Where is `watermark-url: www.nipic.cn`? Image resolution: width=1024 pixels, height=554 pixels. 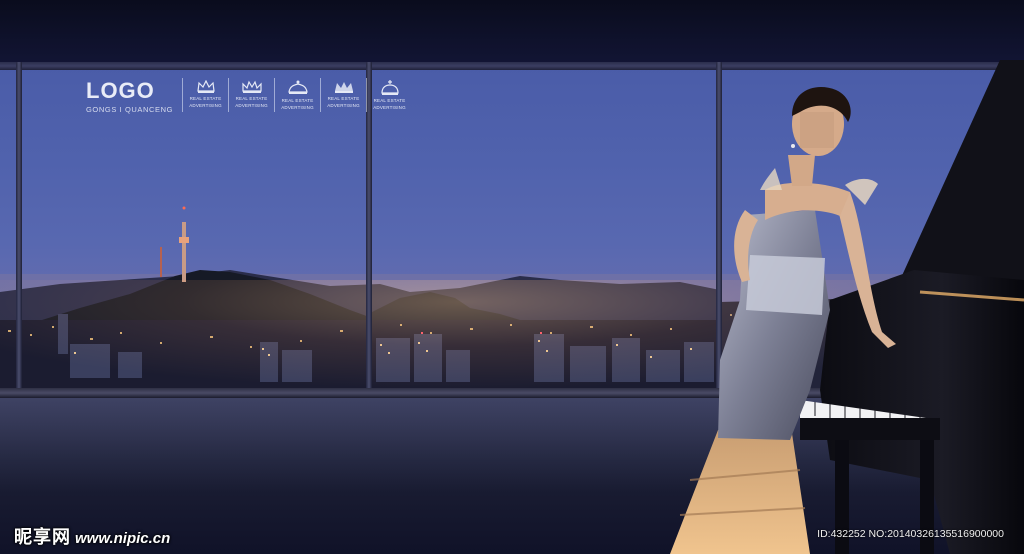 watermark-url: www.nipic.cn is located at coordinates (123, 538).